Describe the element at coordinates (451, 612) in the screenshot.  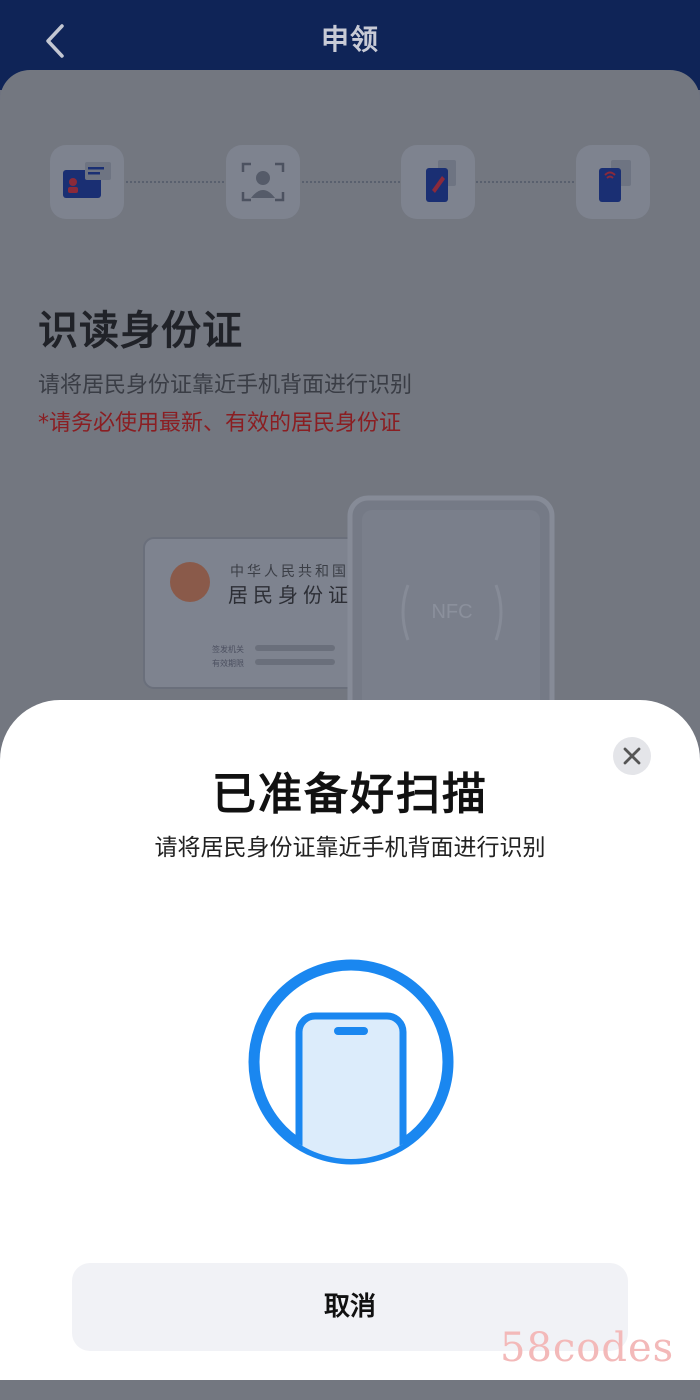
I see `nfc-label: NFC` at that location.